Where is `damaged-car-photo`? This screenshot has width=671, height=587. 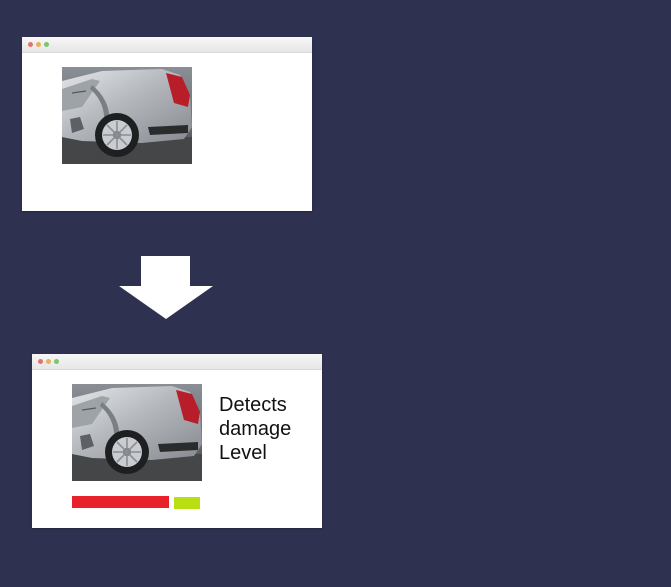
damaged-car-photo is located at coordinates (127, 115).